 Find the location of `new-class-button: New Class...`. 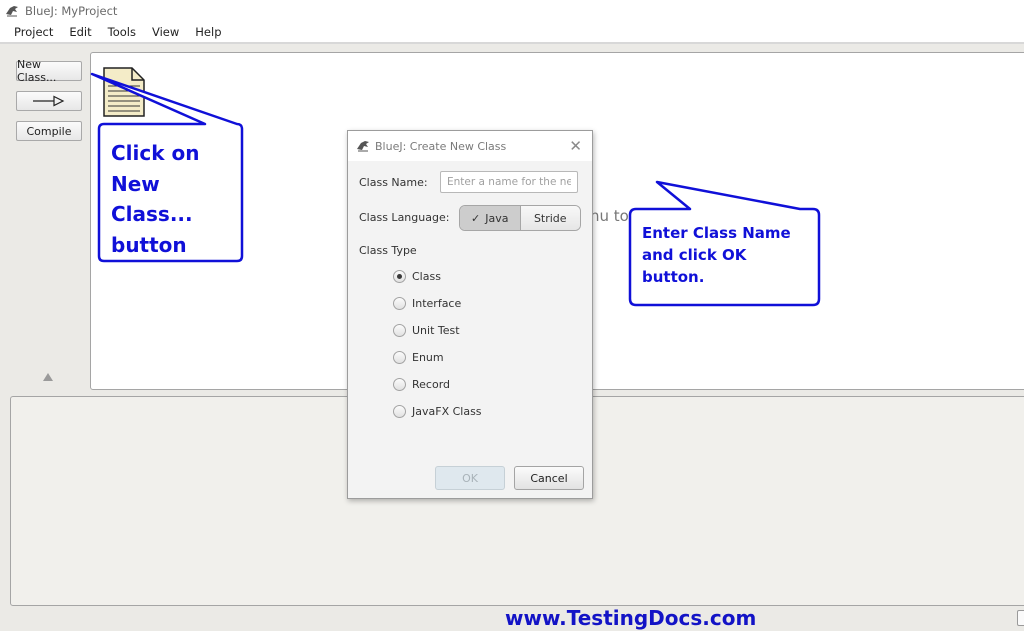

new-class-button: New Class... is located at coordinates (49, 71).